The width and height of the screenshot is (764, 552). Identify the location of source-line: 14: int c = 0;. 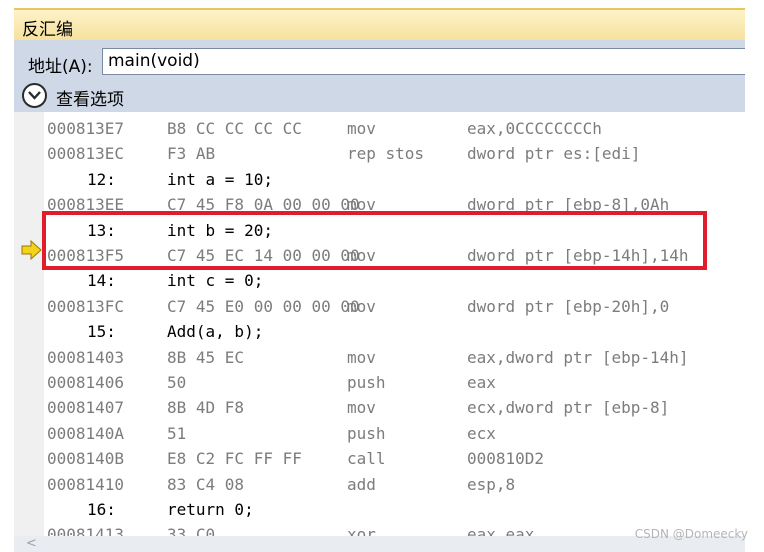
(379, 280).